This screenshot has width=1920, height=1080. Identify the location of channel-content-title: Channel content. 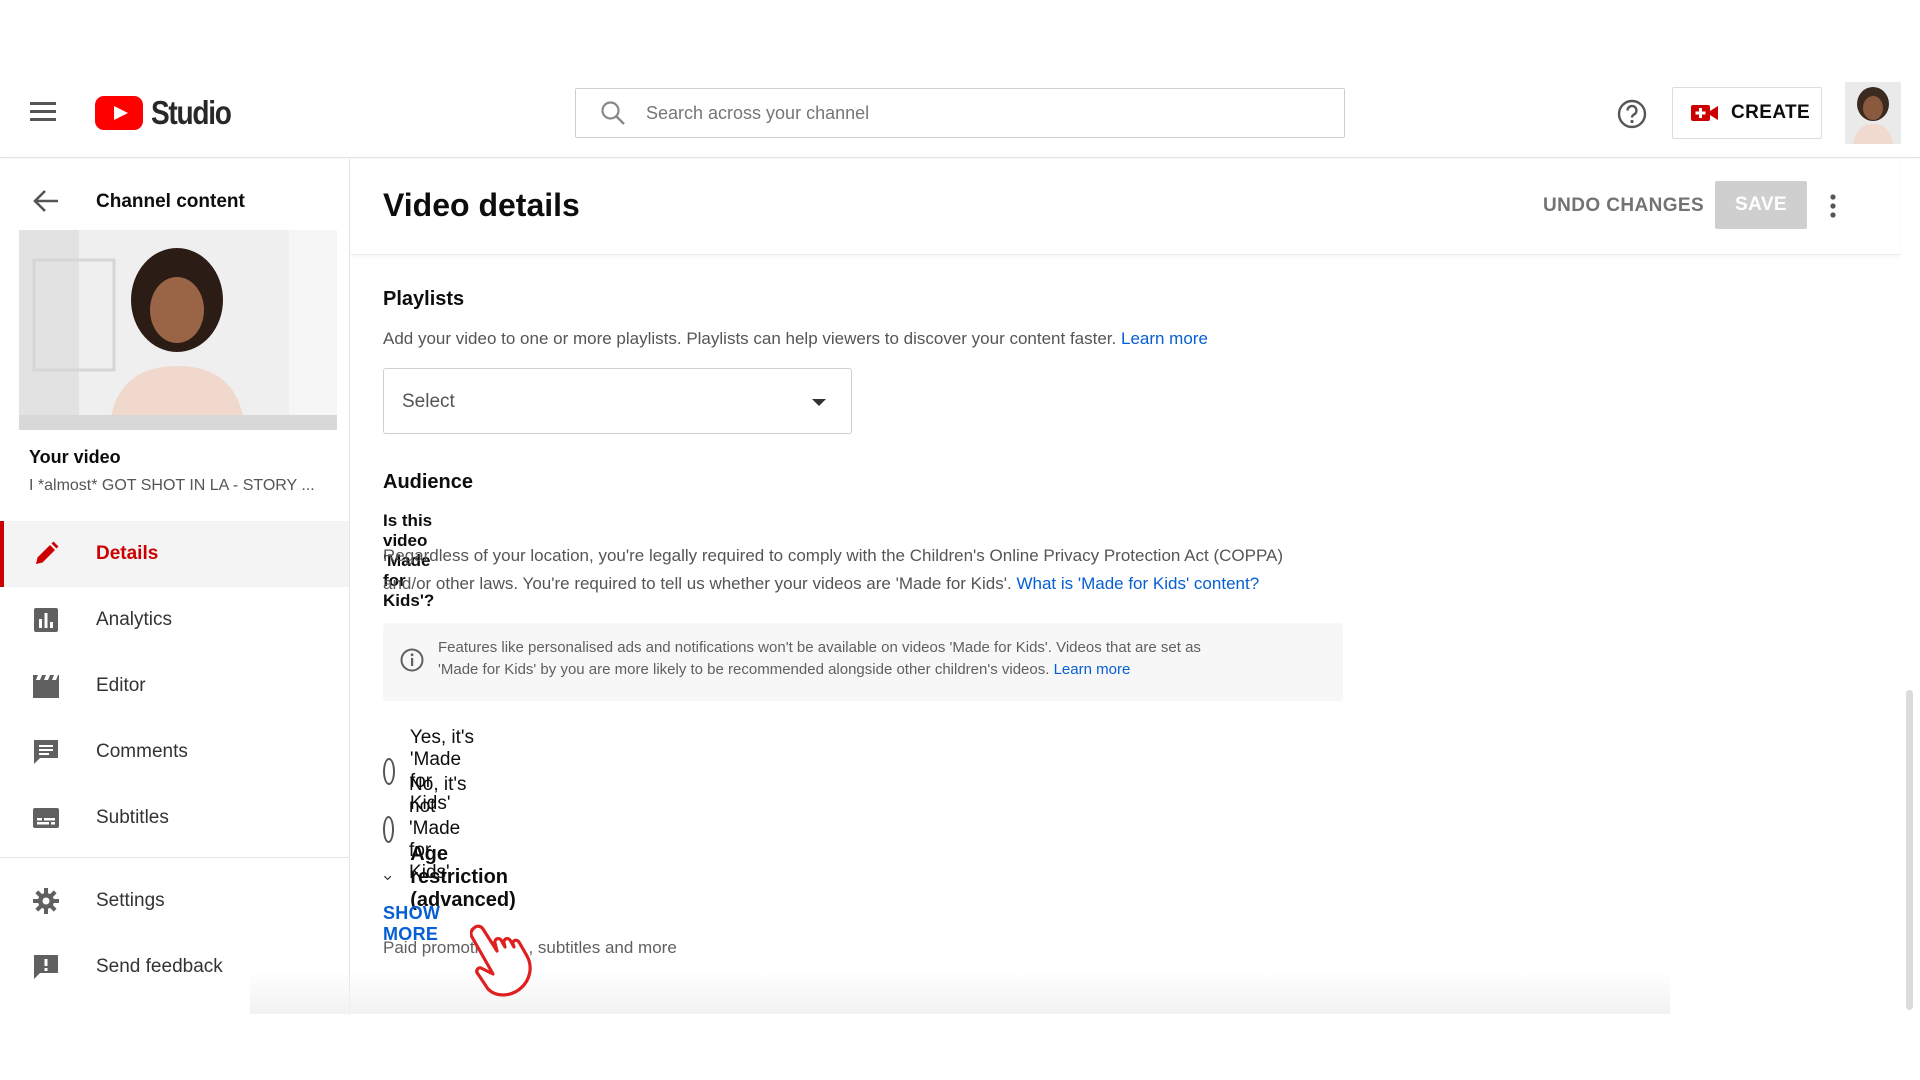
(170, 202).